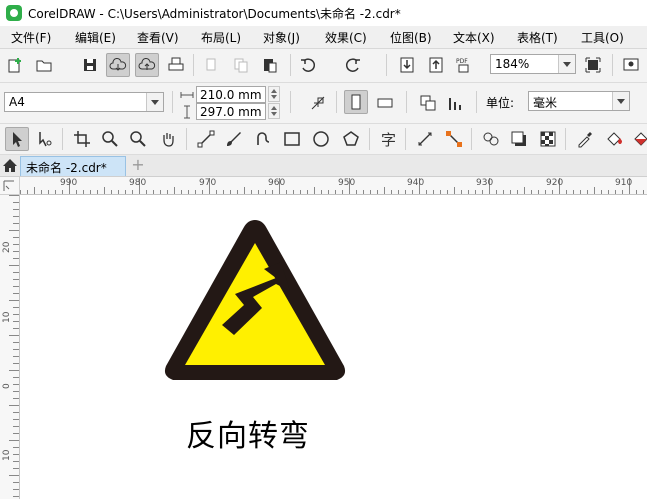  I want to click on portrait-icon, so click(356, 102).